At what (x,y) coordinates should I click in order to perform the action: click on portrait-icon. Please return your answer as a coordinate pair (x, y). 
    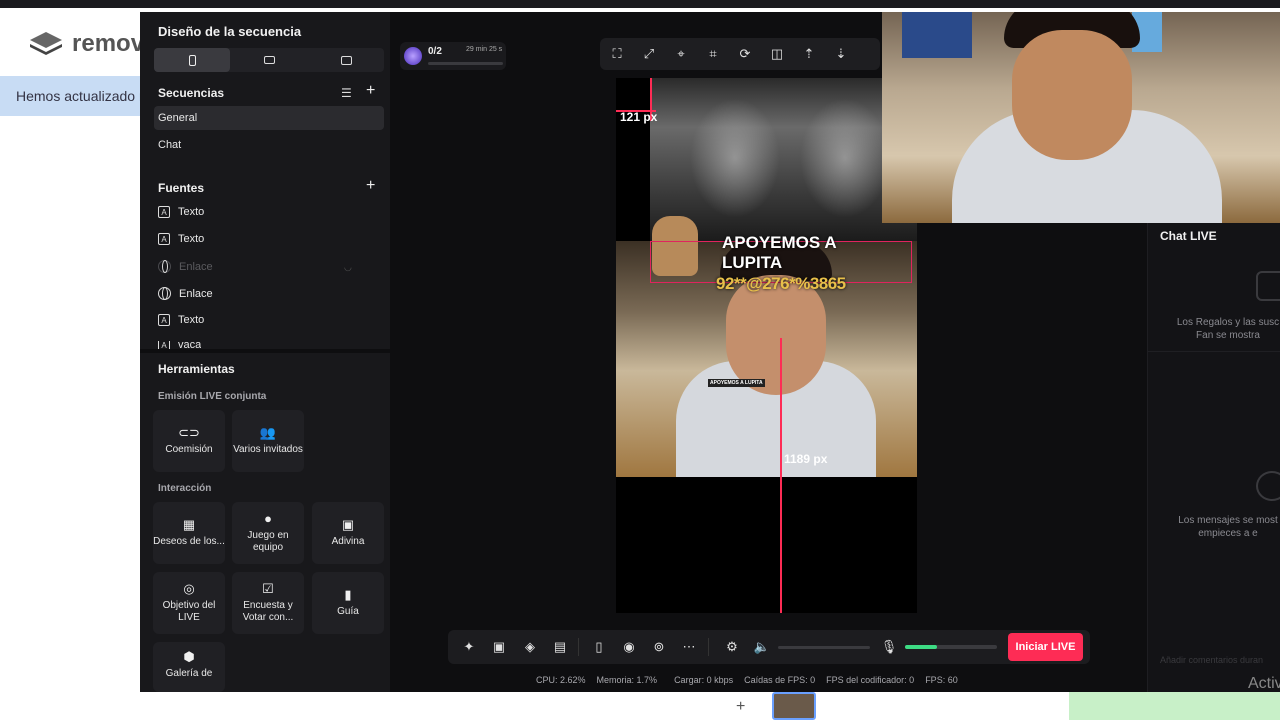
    Looking at the image, I should click on (192, 60).